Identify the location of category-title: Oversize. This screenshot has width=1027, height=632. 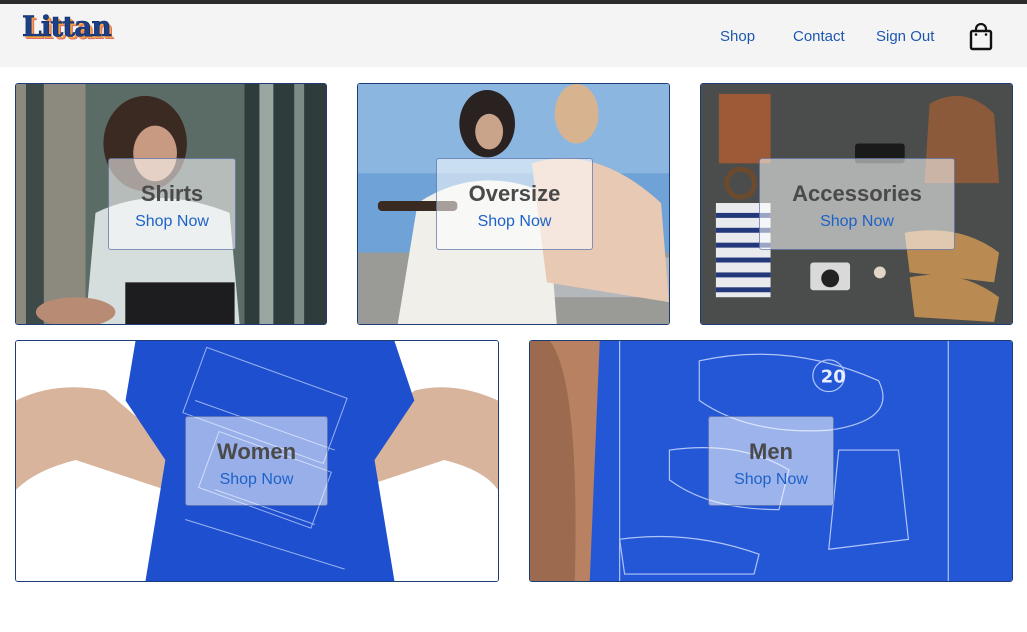
(514, 193).